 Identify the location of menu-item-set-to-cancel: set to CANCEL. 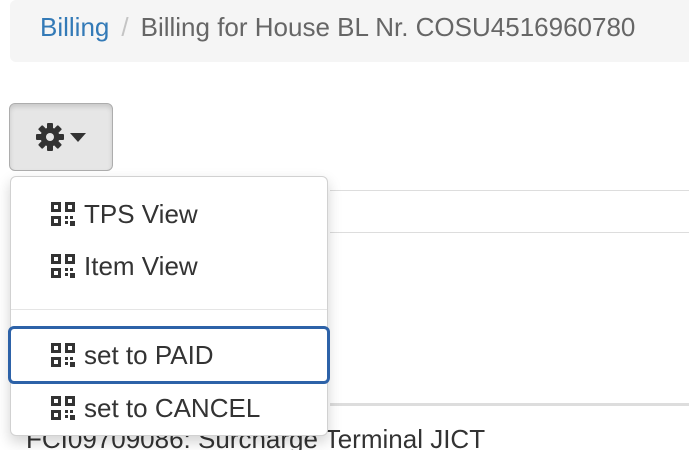
(169, 408).